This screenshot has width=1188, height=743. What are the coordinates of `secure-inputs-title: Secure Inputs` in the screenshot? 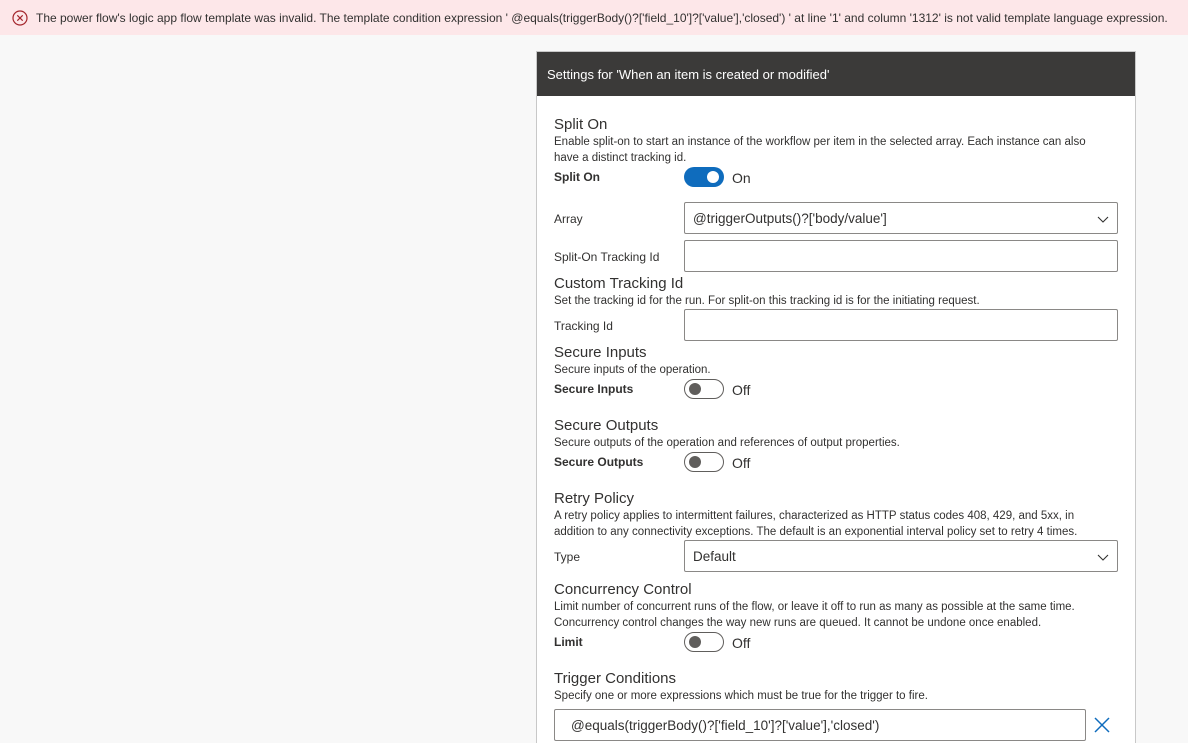 It's located at (600, 352).